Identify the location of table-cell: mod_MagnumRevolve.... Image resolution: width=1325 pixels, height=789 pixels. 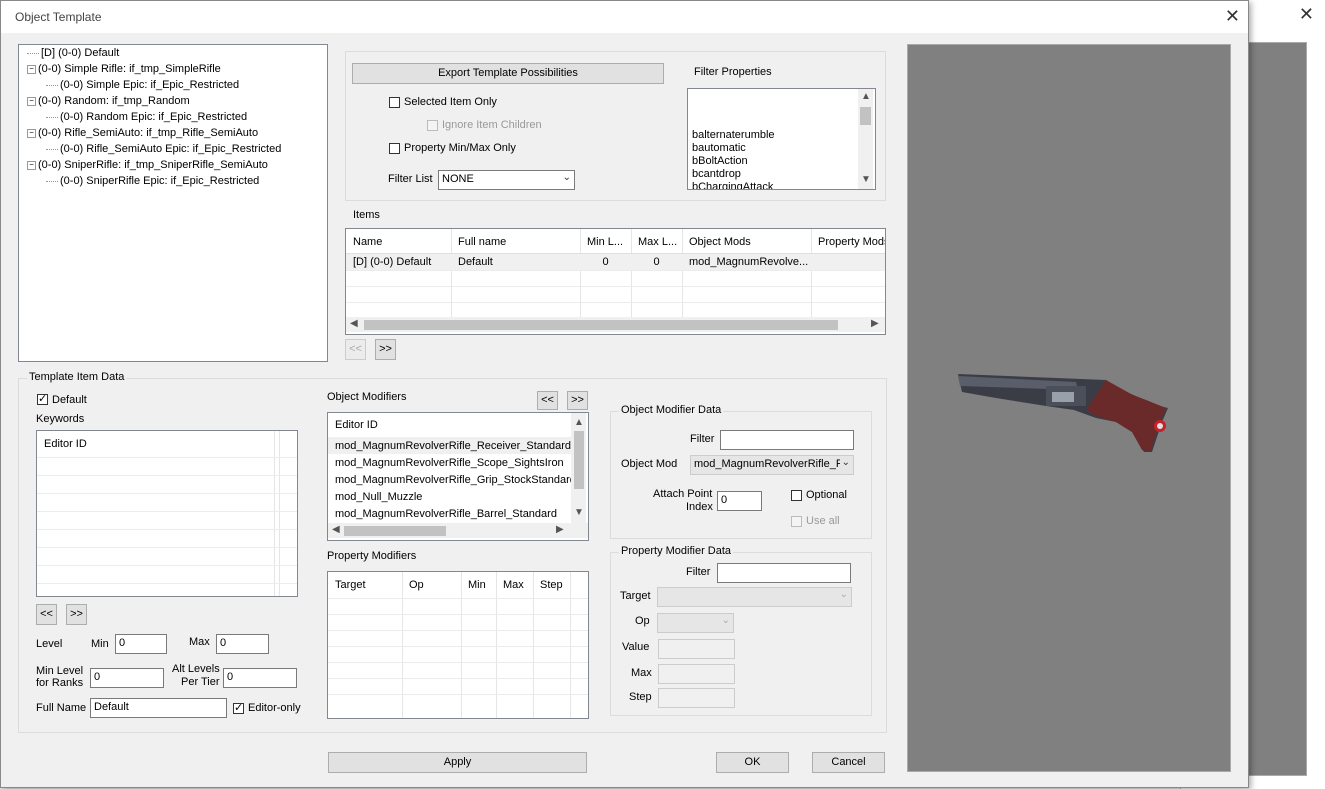
(749, 262).